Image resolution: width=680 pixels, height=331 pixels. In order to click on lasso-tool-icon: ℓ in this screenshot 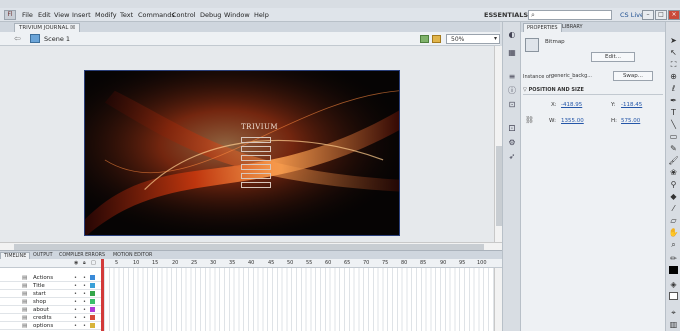, I will do `click(673, 89)`.